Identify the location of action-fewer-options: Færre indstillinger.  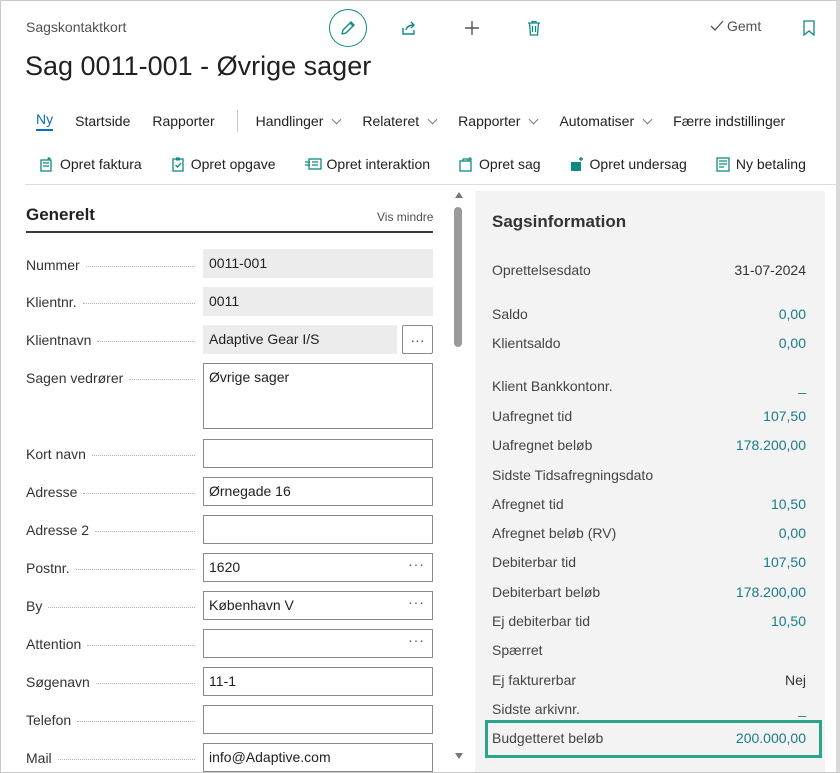
(729, 121).